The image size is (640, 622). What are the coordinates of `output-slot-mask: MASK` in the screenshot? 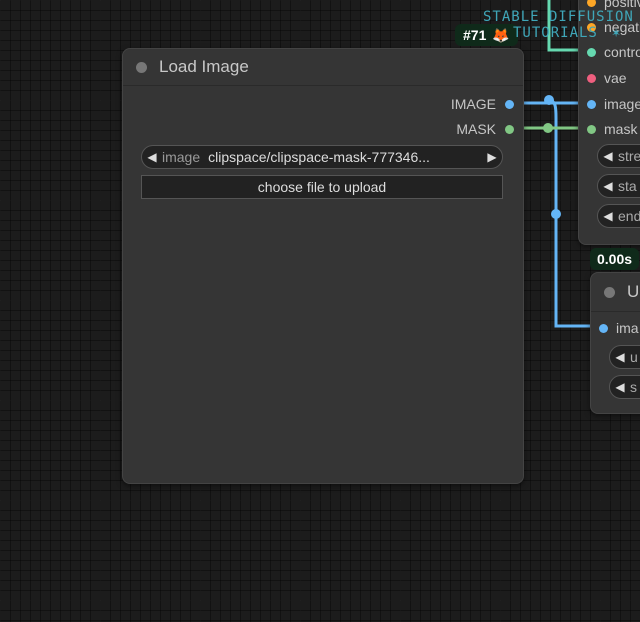 It's located at (485, 129).